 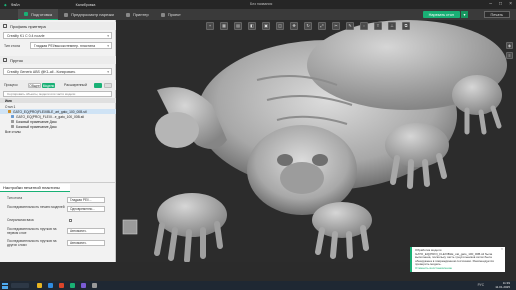 I want to click on tree-item-all: Все столы, so click(x=58, y=131).